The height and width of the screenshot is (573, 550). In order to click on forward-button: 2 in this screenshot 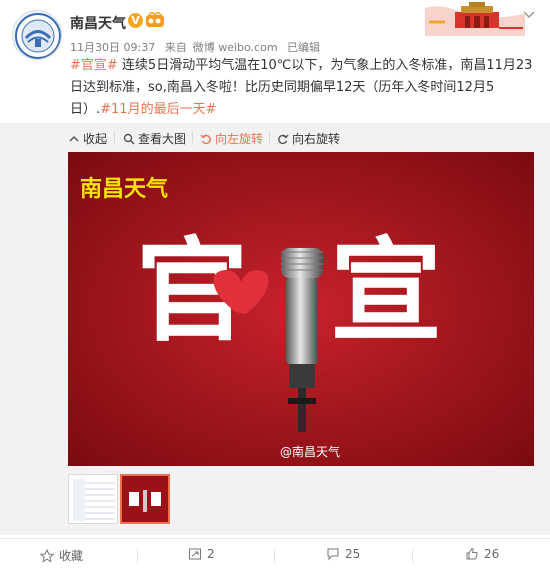, I will do `click(201, 554)`.